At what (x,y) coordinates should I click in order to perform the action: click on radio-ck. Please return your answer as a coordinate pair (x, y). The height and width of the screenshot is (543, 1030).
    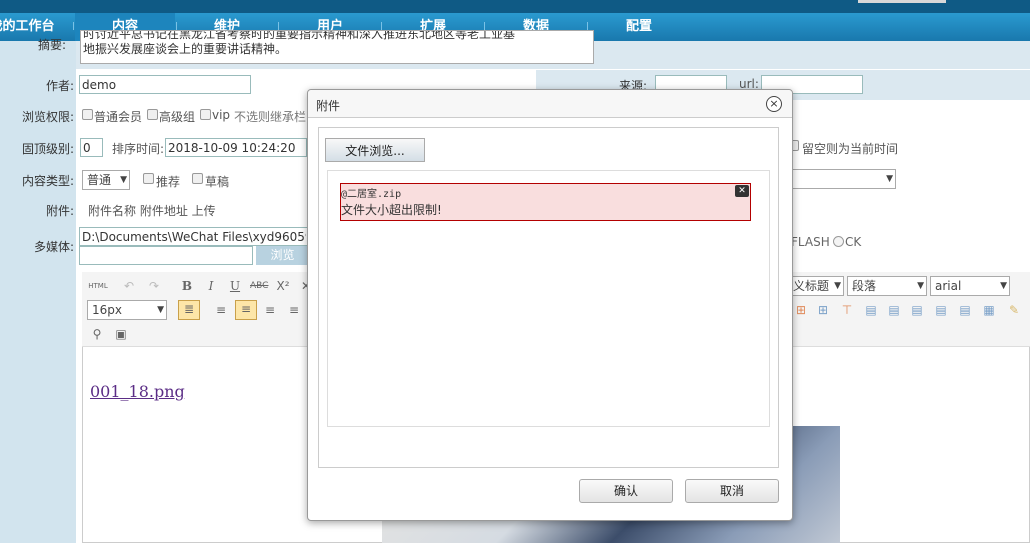
    Looking at the image, I should click on (838, 241).